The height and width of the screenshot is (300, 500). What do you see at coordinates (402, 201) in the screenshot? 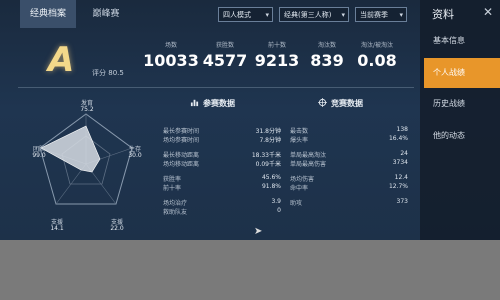
I see `stat-row-value: 373` at bounding box center [402, 201].